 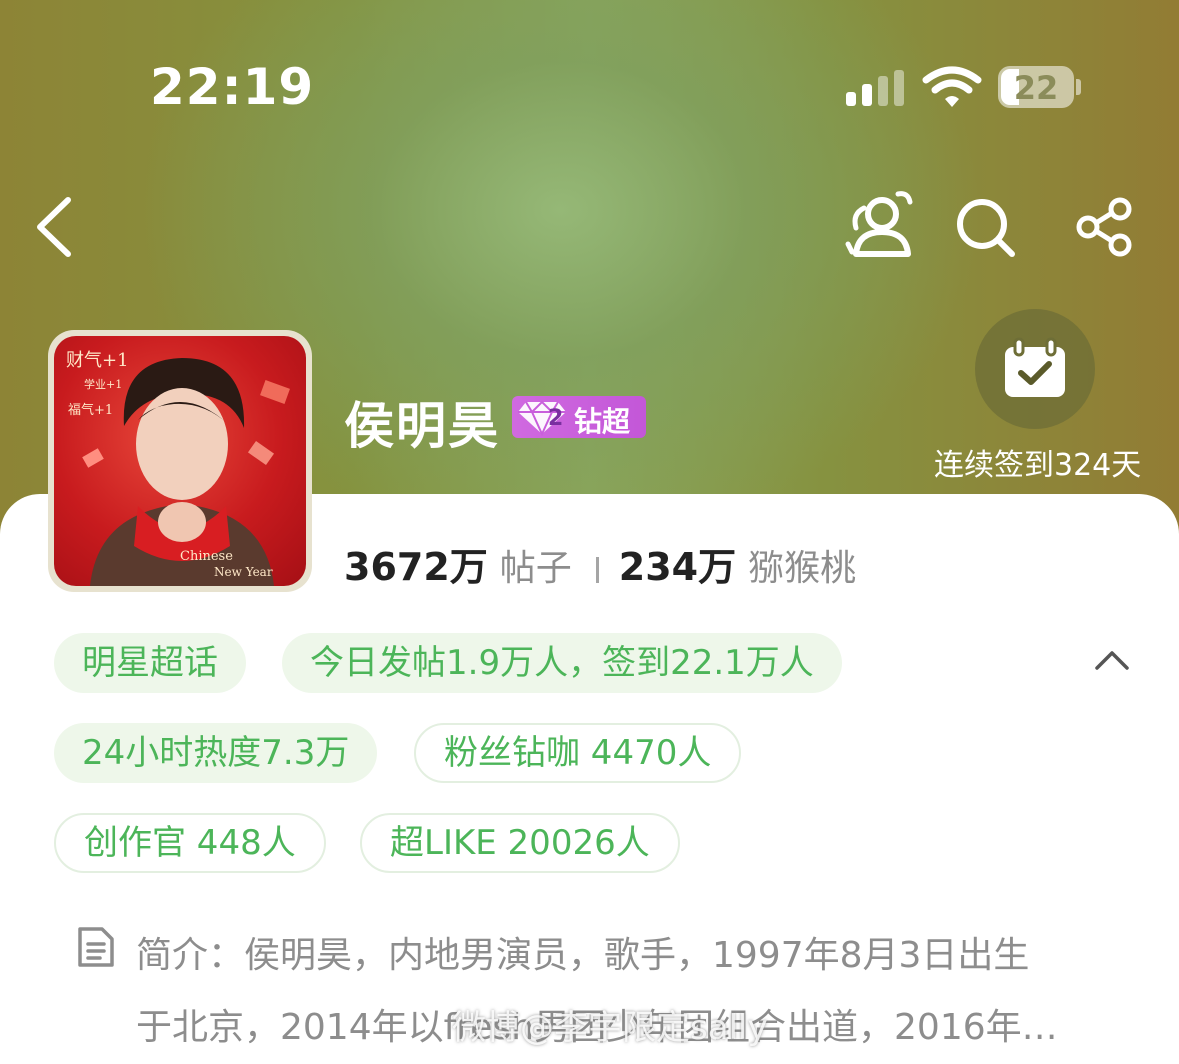 What do you see at coordinates (952, 86) in the screenshot?
I see `wifi-icon` at bounding box center [952, 86].